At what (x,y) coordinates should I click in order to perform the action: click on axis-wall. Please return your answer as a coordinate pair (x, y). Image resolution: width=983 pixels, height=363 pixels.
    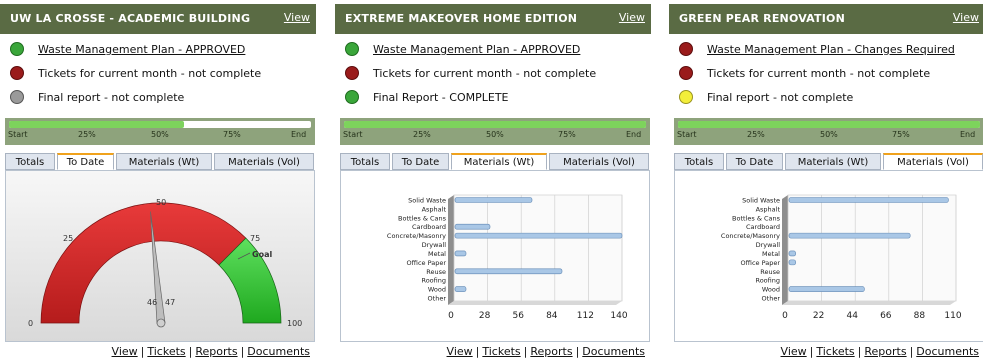
    Looking at the image, I should click on (451, 250).